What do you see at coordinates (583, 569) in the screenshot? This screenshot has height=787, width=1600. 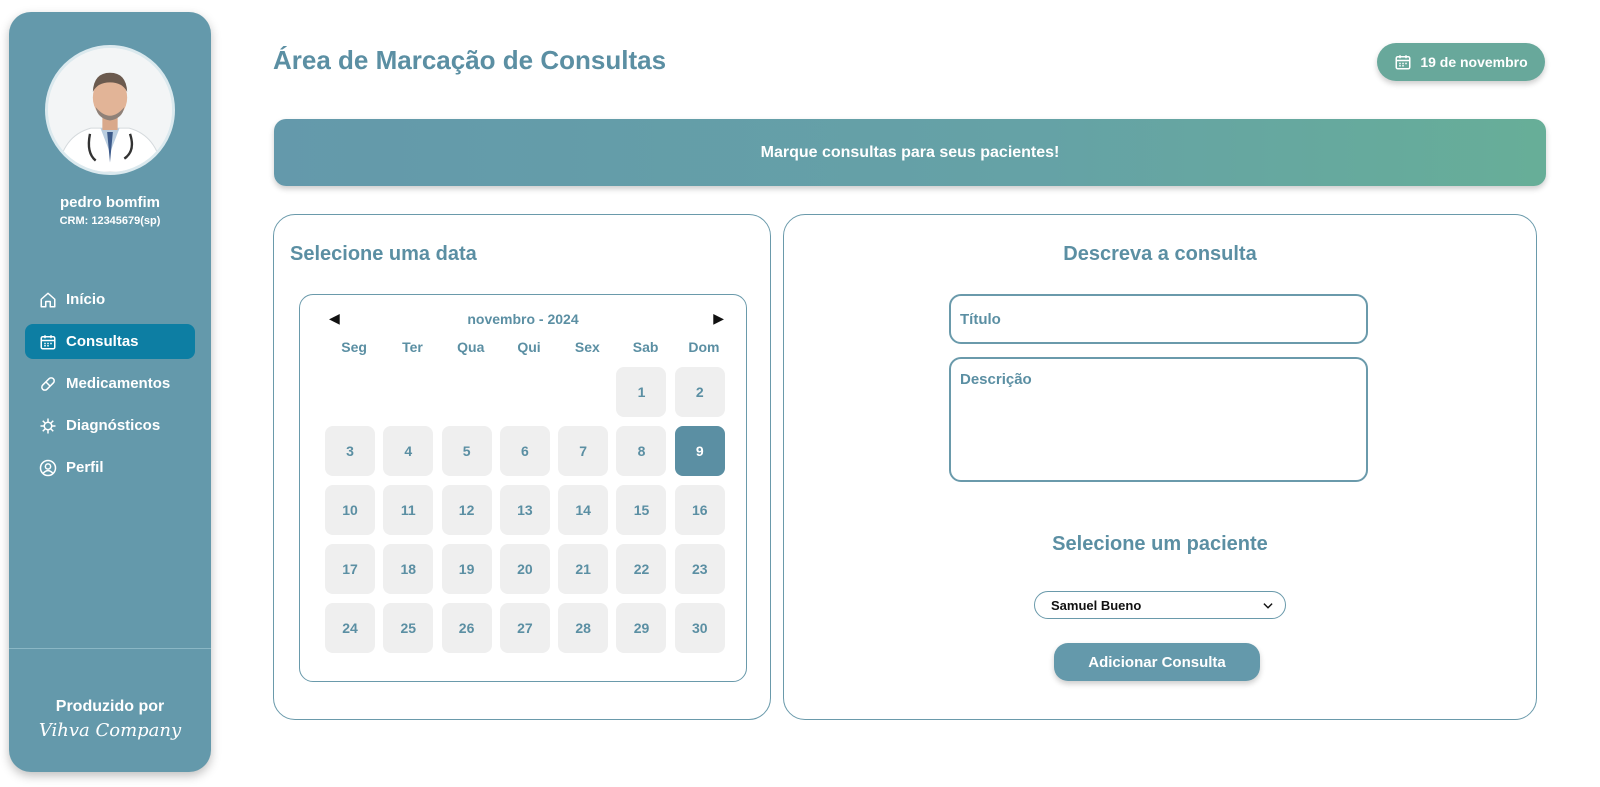 I see `calendar-day: 21` at bounding box center [583, 569].